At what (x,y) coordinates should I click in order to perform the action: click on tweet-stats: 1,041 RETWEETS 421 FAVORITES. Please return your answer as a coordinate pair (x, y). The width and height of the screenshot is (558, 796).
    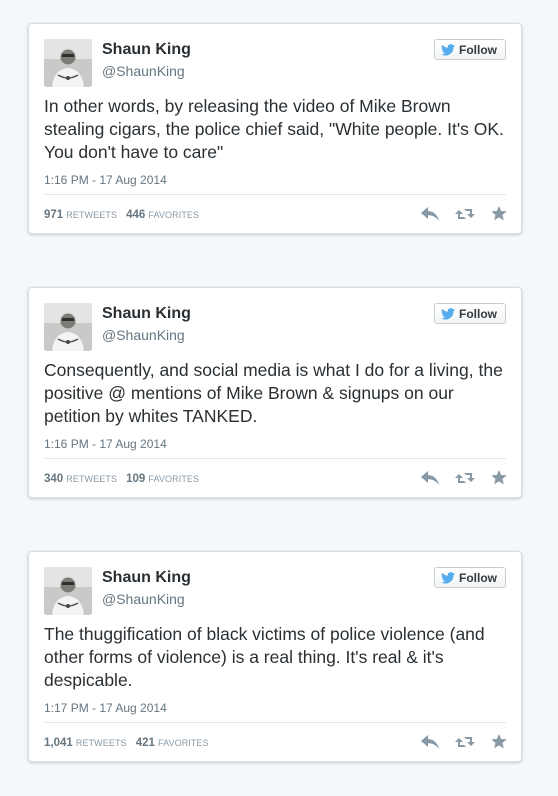
    Looking at the image, I should click on (129, 743).